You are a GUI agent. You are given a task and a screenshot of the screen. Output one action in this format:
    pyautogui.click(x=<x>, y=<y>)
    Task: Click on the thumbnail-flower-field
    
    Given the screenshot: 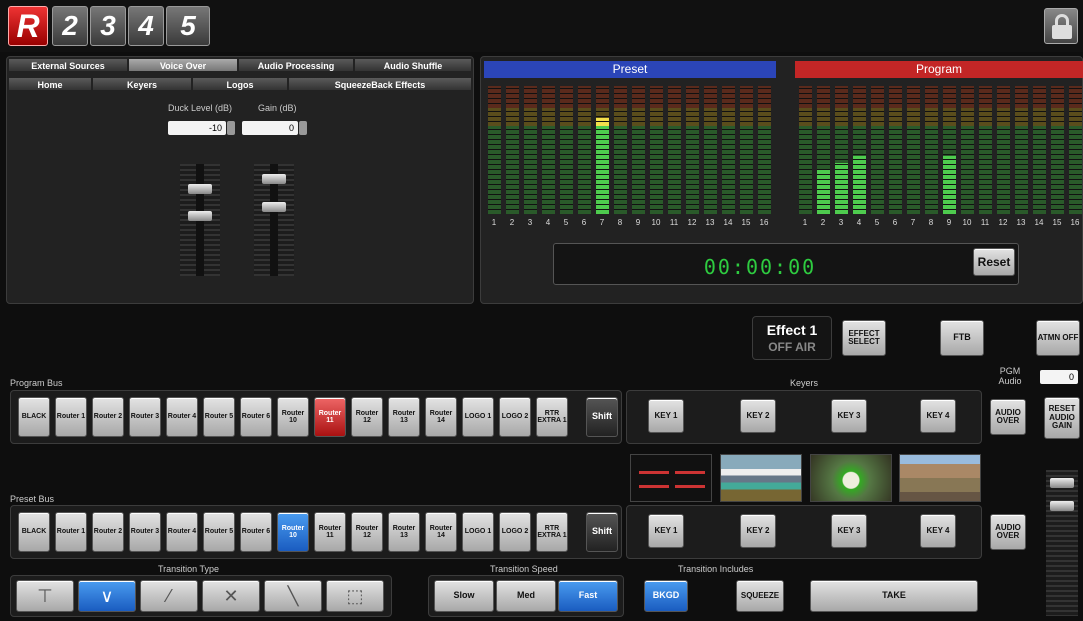 What is the action you would take?
    pyautogui.click(x=851, y=478)
    